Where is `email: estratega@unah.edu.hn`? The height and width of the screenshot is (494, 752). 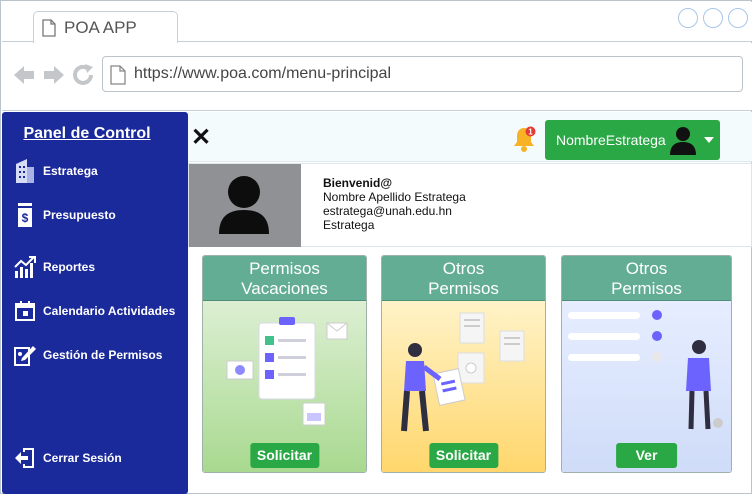
email: estratega@unah.edu.hn is located at coordinates (387, 211).